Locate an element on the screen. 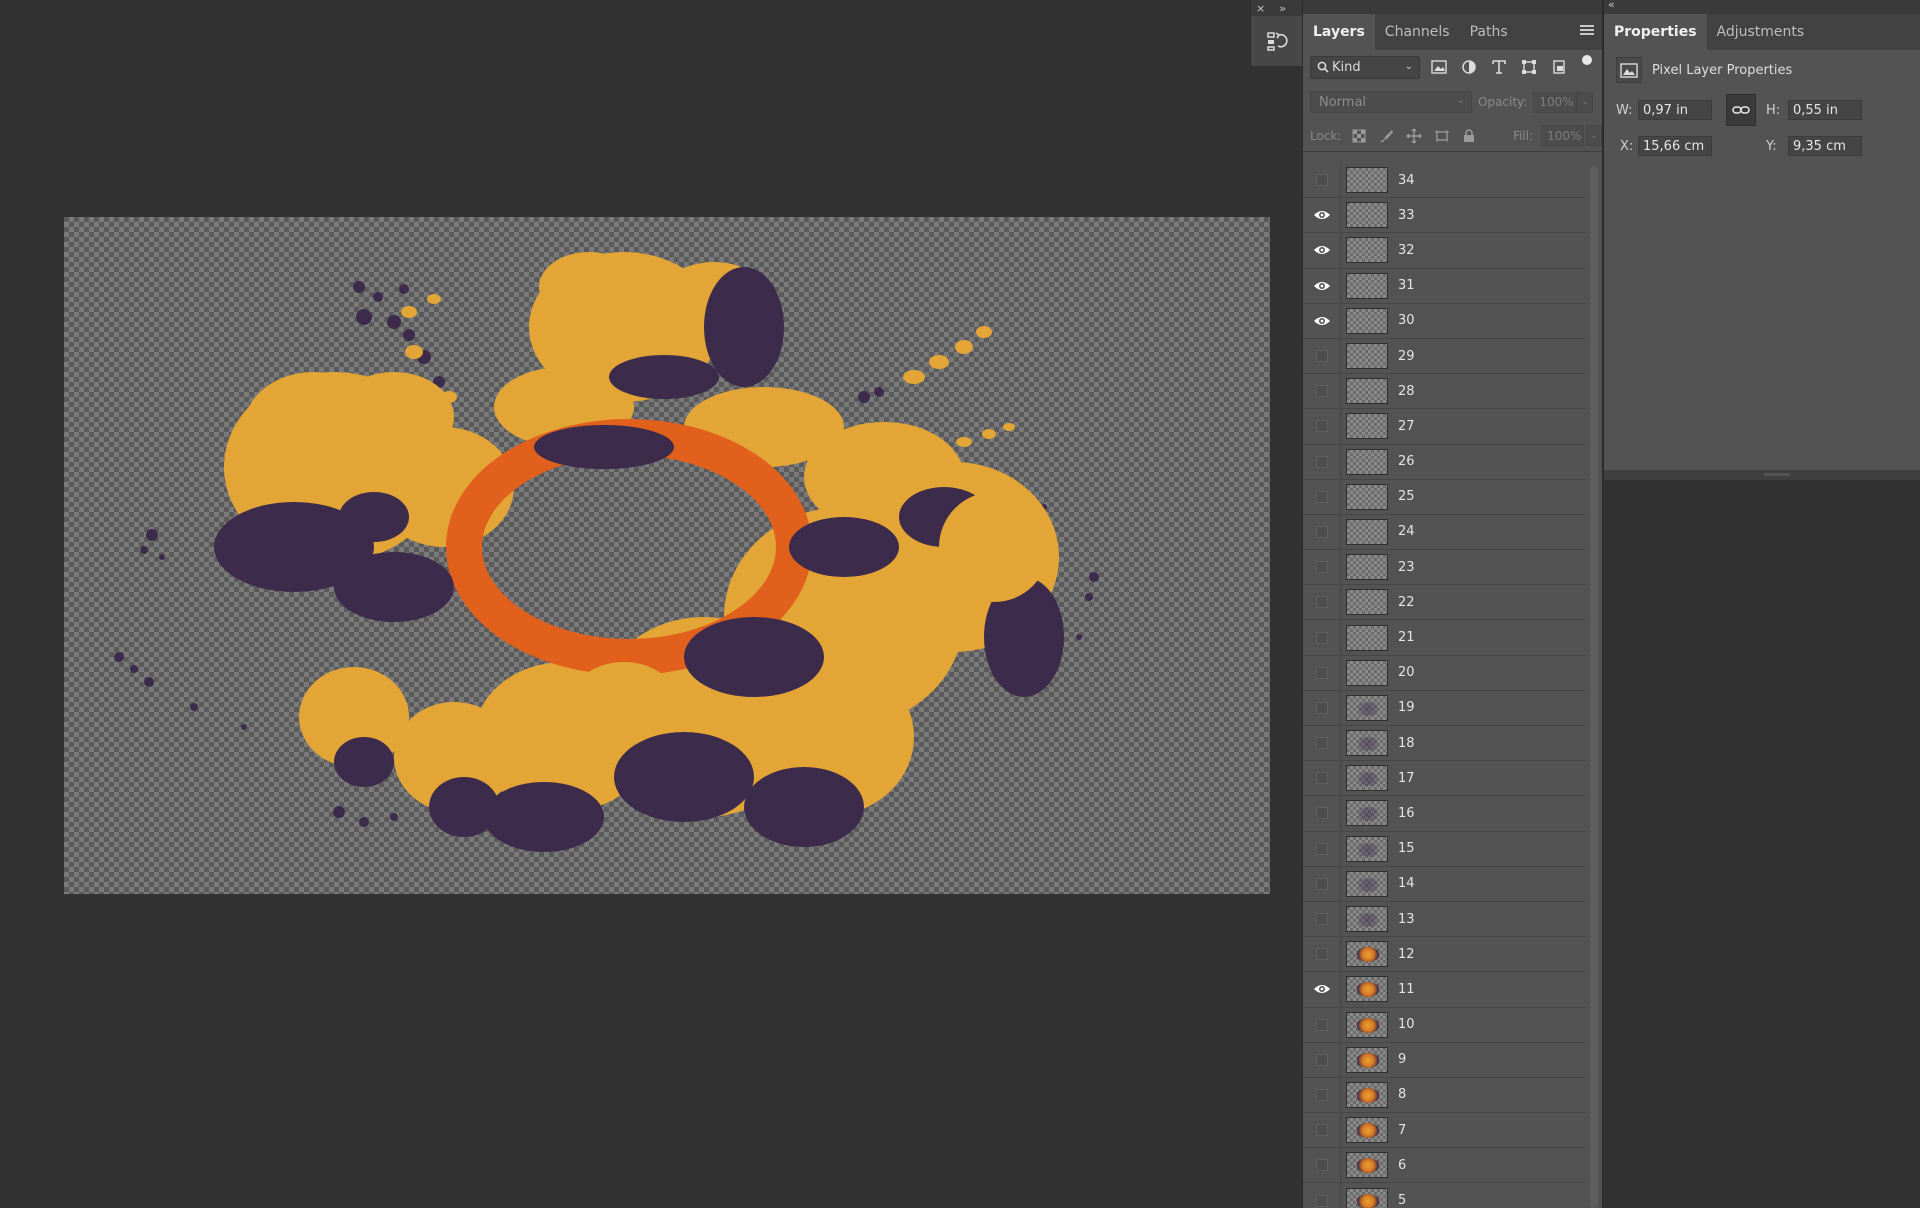 The image size is (1920, 1208). layer-name: 15 is located at coordinates (1406, 848).